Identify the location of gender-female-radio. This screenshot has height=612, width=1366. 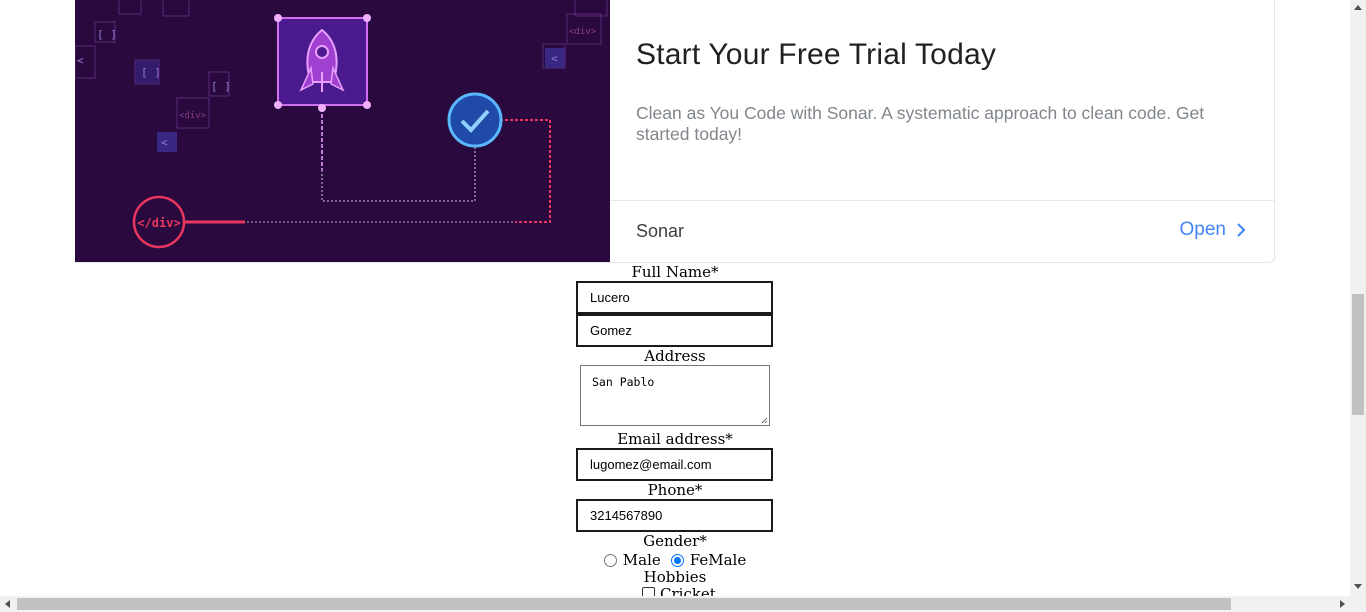
(677, 560).